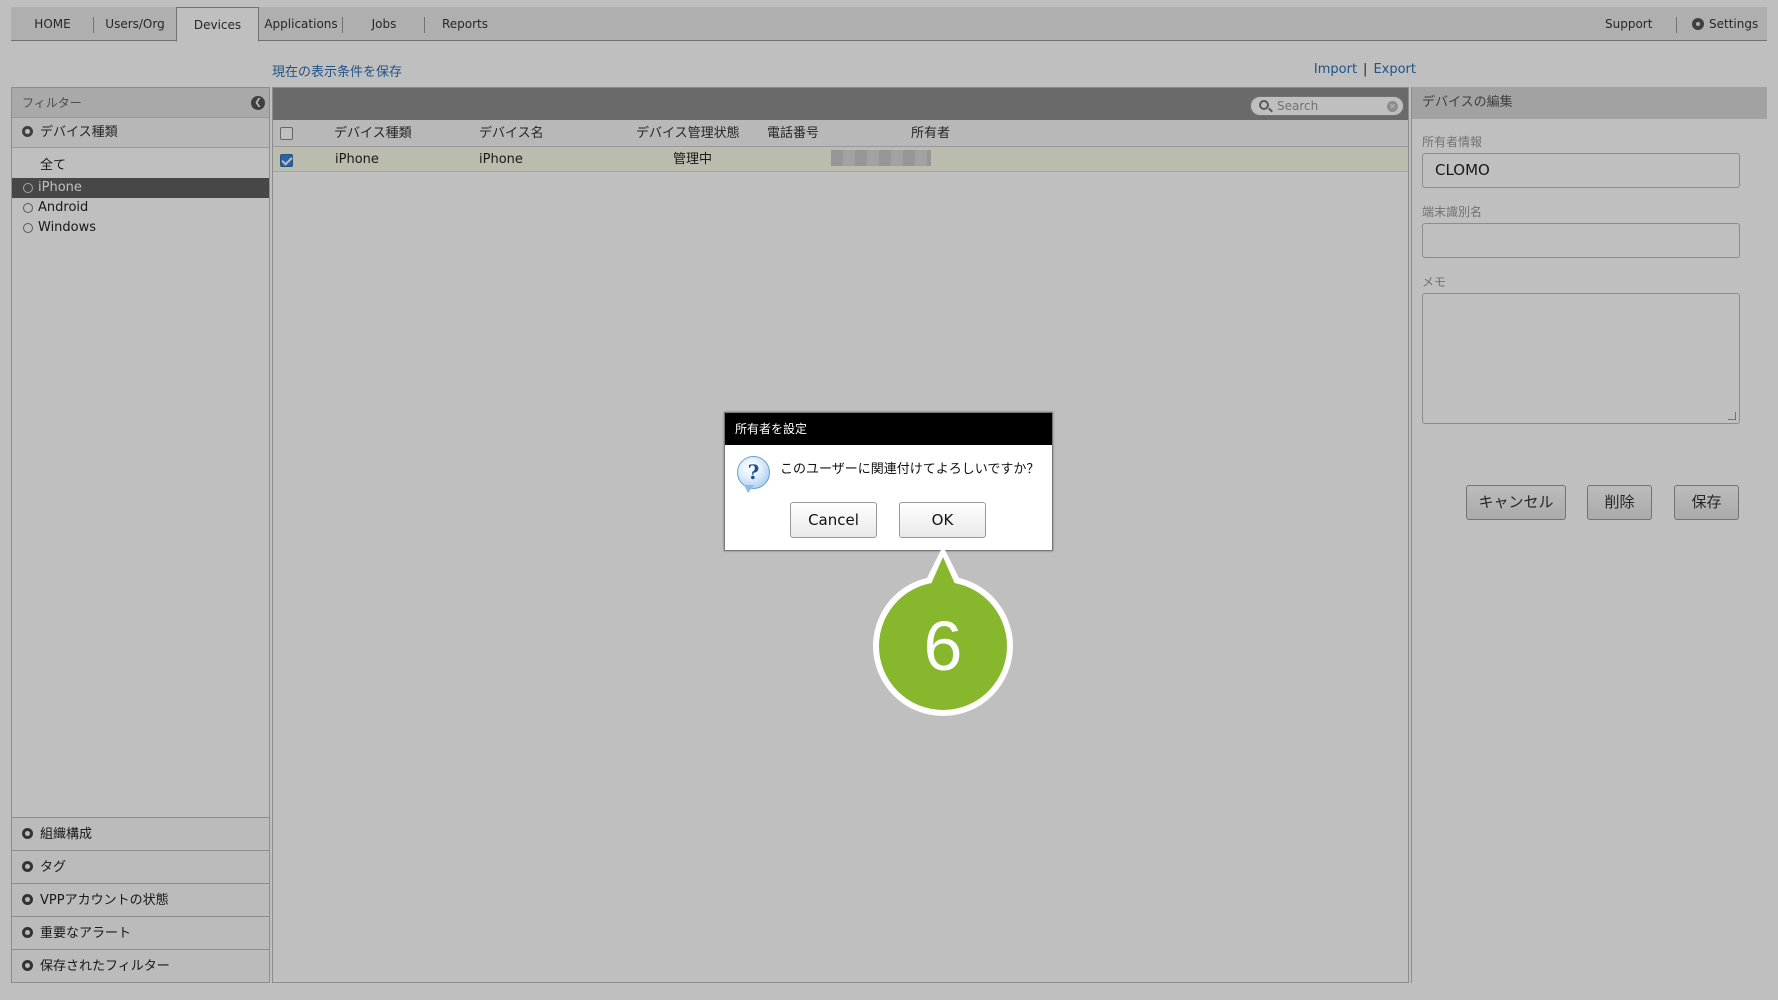 Image resolution: width=1778 pixels, height=1000 pixels. What do you see at coordinates (943, 646) in the screenshot?
I see `step-number-badge: 6` at bounding box center [943, 646].